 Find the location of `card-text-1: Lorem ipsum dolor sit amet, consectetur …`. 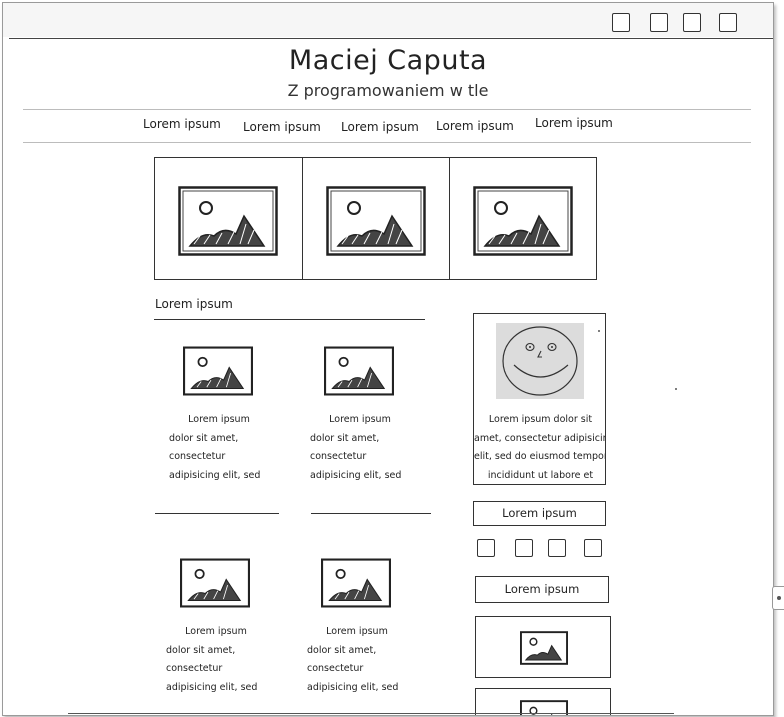

card-text-1: Lorem ipsum dolor sit amet, consectetur … is located at coordinates (219, 448).